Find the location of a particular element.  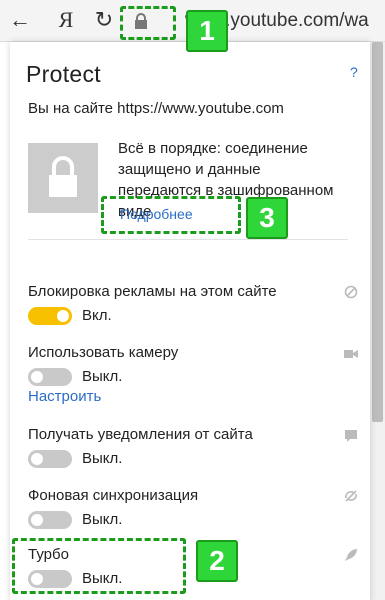

scrollbar-thumb is located at coordinates (377, 232).